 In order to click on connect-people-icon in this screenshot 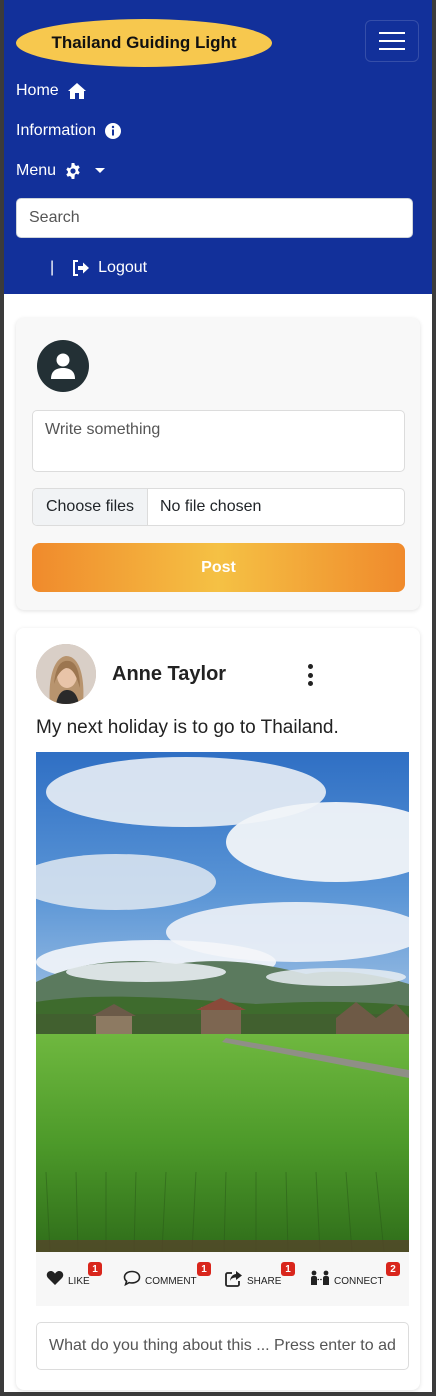, I will do `click(320, 1277)`.